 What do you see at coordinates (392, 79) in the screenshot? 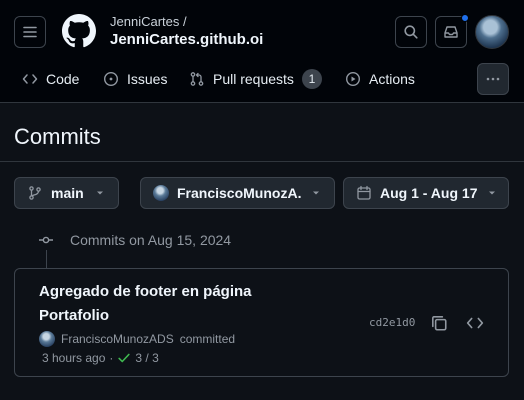
I see `tab-label: Actions` at bounding box center [392, 79].